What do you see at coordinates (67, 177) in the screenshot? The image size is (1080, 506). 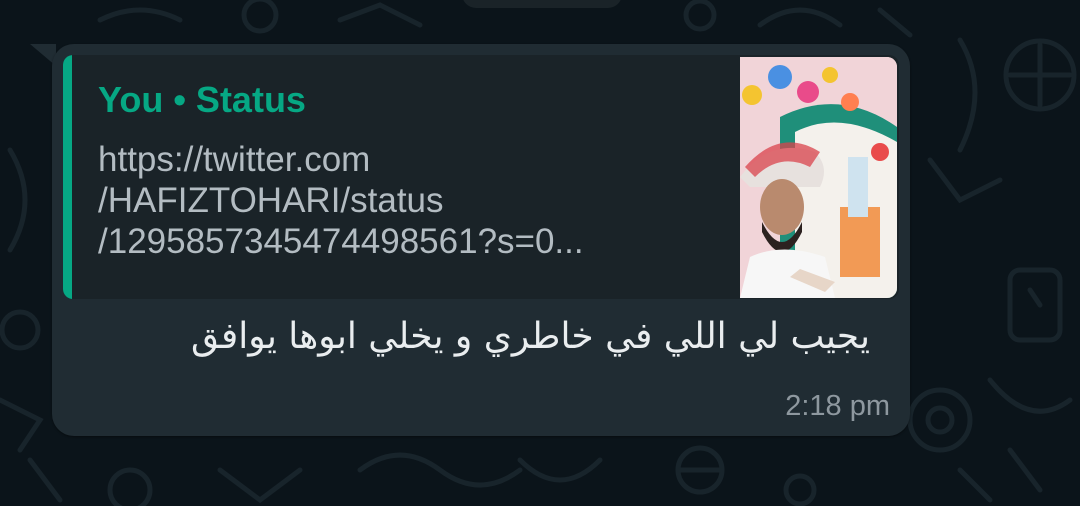 I see `quote-accent-bar` at bounding box center [67, 177].